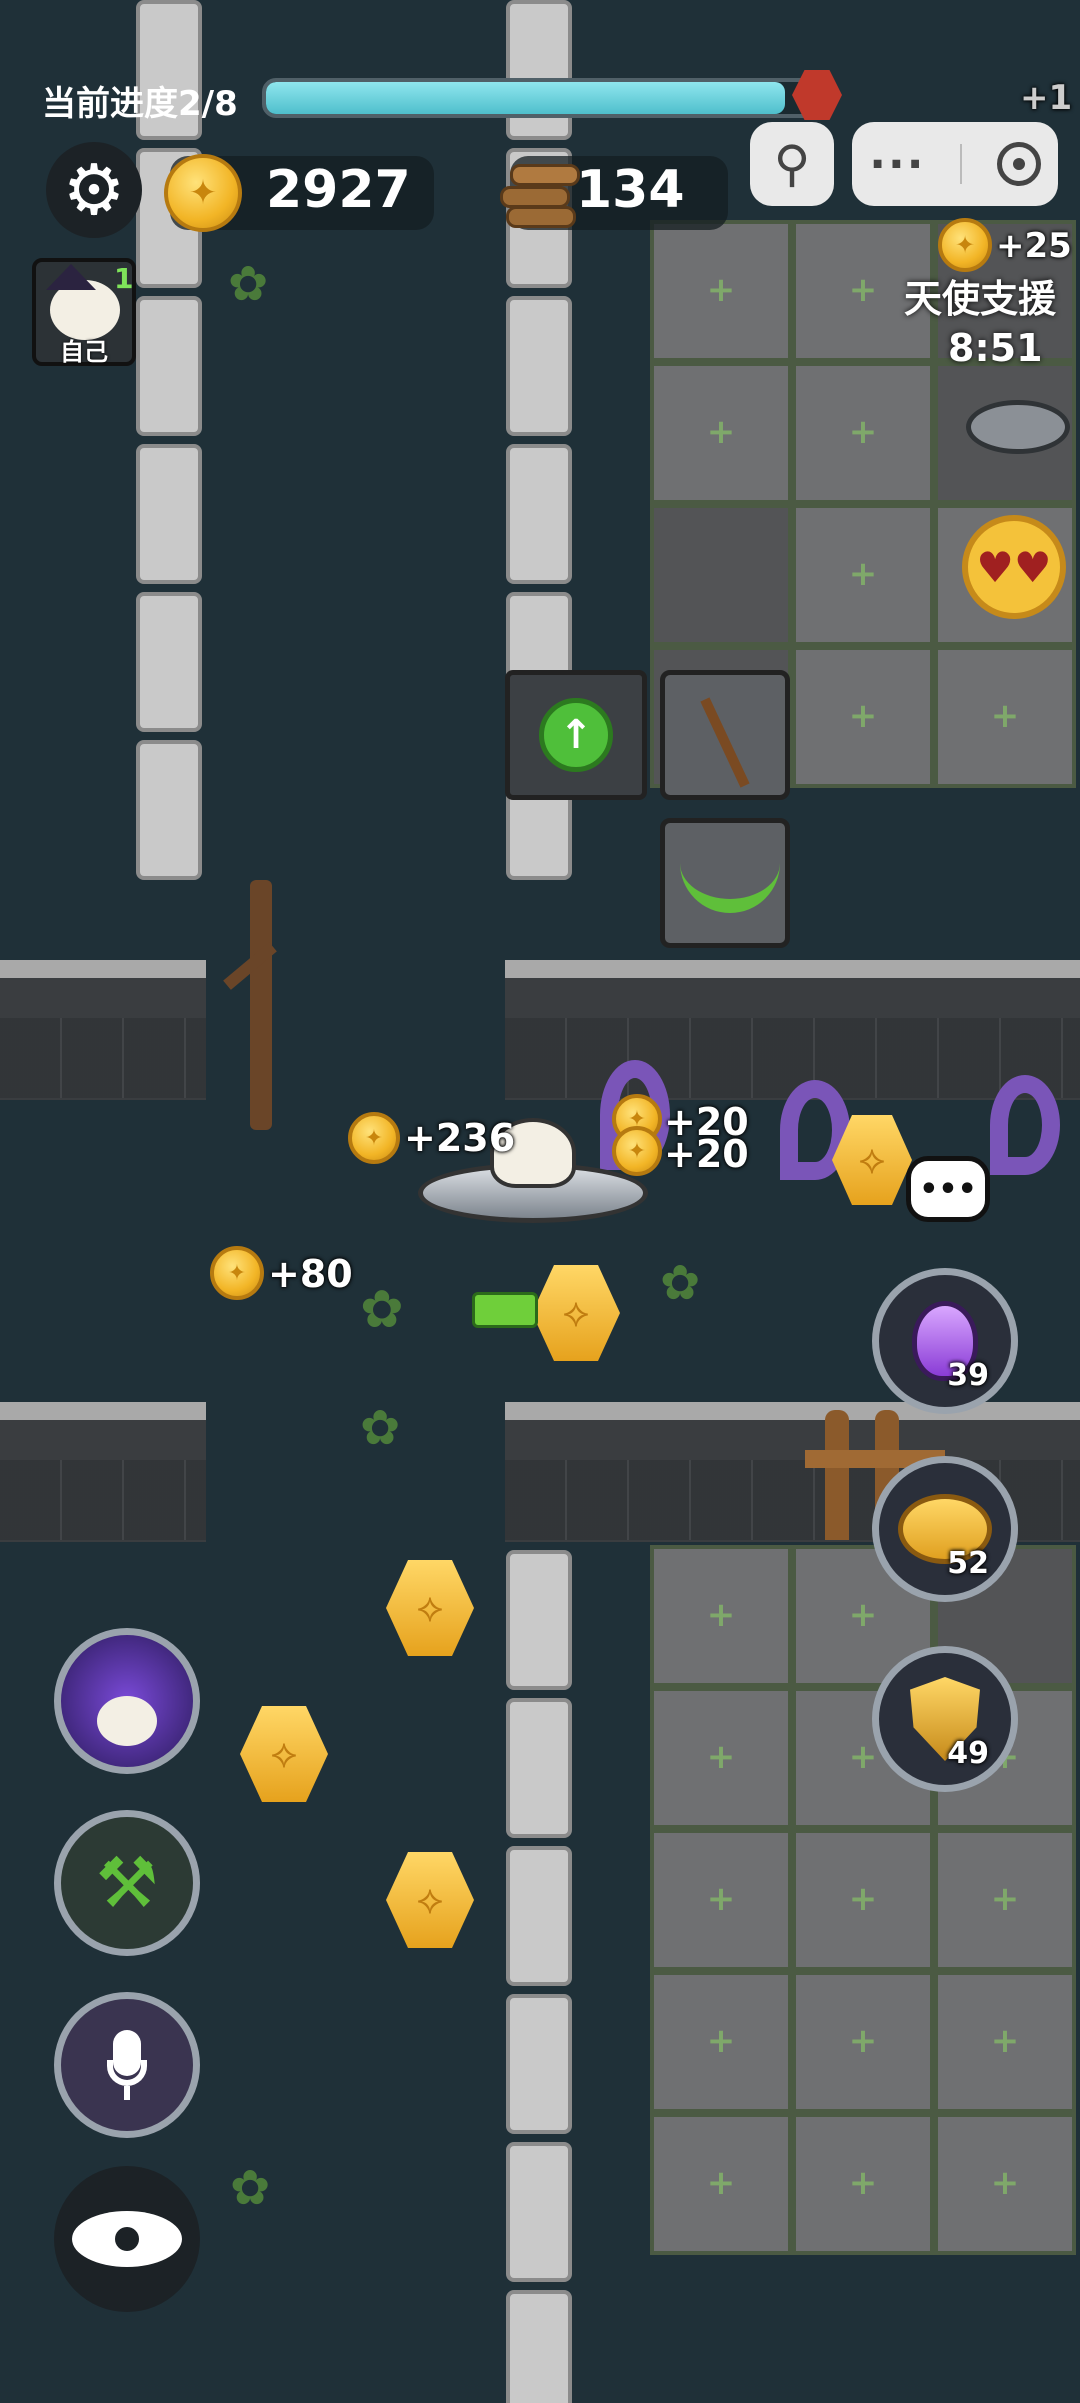  I want to click on player-health-bar, so click(505, 1310).